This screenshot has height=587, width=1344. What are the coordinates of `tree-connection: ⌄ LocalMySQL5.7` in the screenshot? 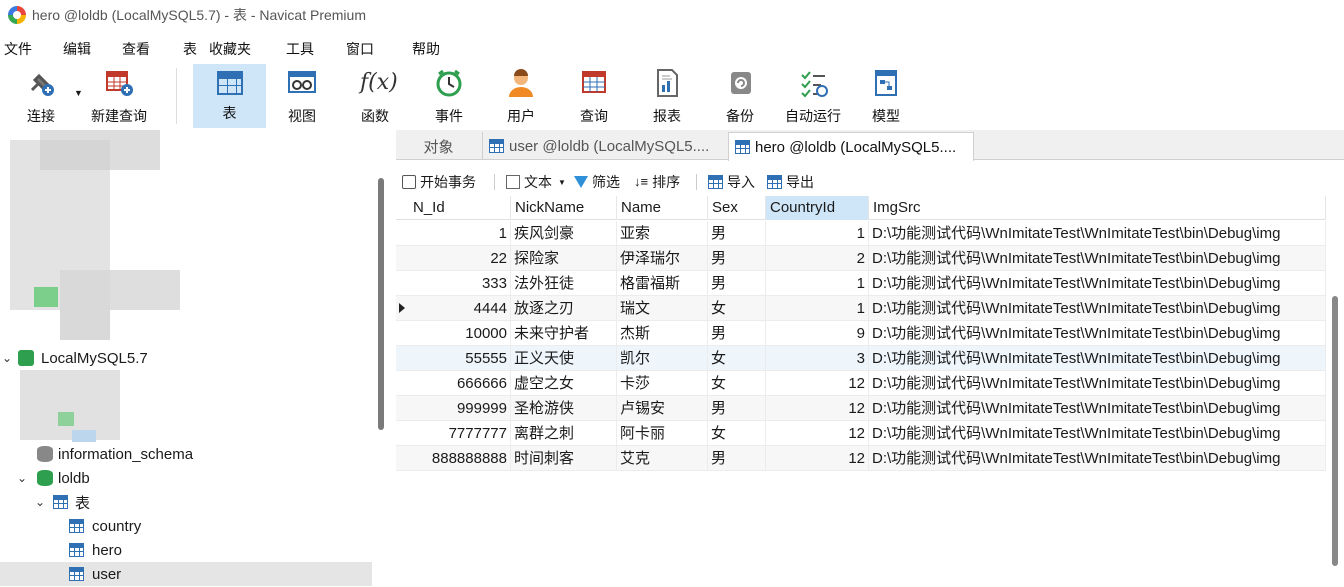 It's located at (186, 358).